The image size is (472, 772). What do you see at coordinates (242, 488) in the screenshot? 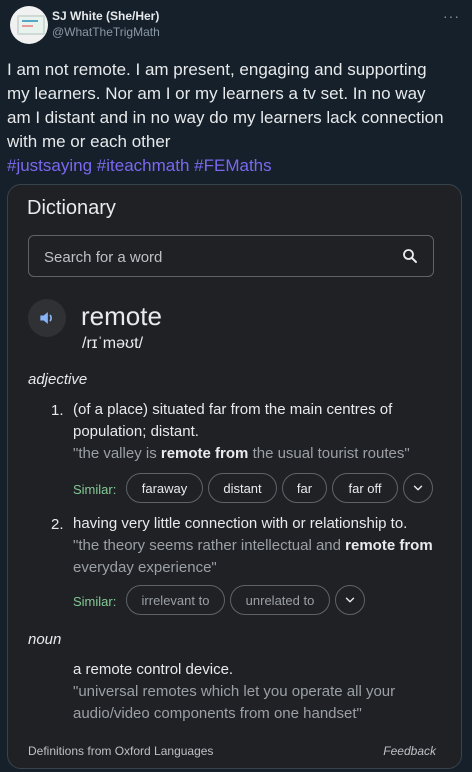
I see `similar-chip-distant: distant` at bounding box center [242, 488].